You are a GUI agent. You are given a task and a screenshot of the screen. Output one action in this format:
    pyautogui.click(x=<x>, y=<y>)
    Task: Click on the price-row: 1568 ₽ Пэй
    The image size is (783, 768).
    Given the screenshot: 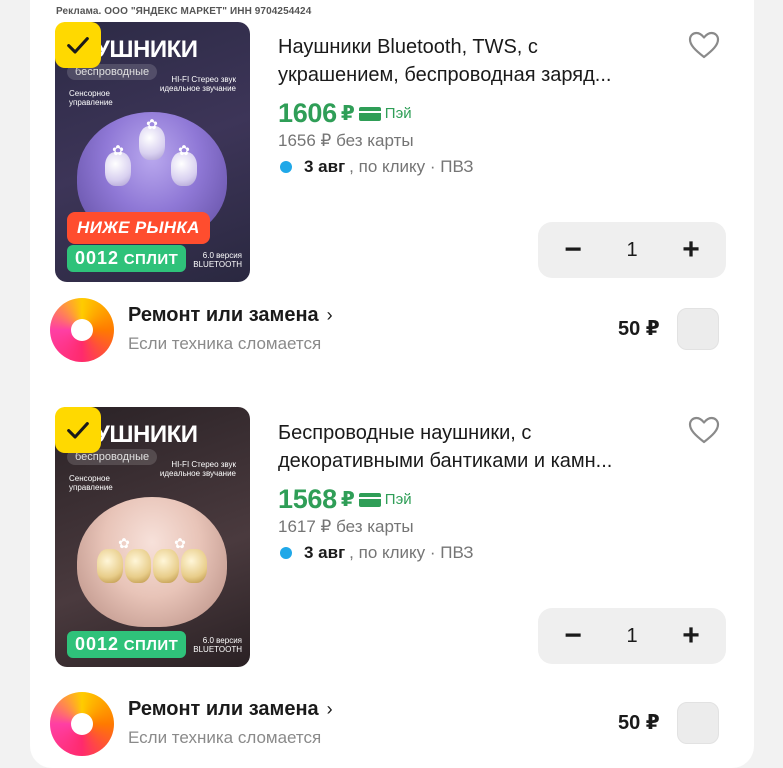 What is the action you would take?
    pyautogui.click(x=345, y=499)
    